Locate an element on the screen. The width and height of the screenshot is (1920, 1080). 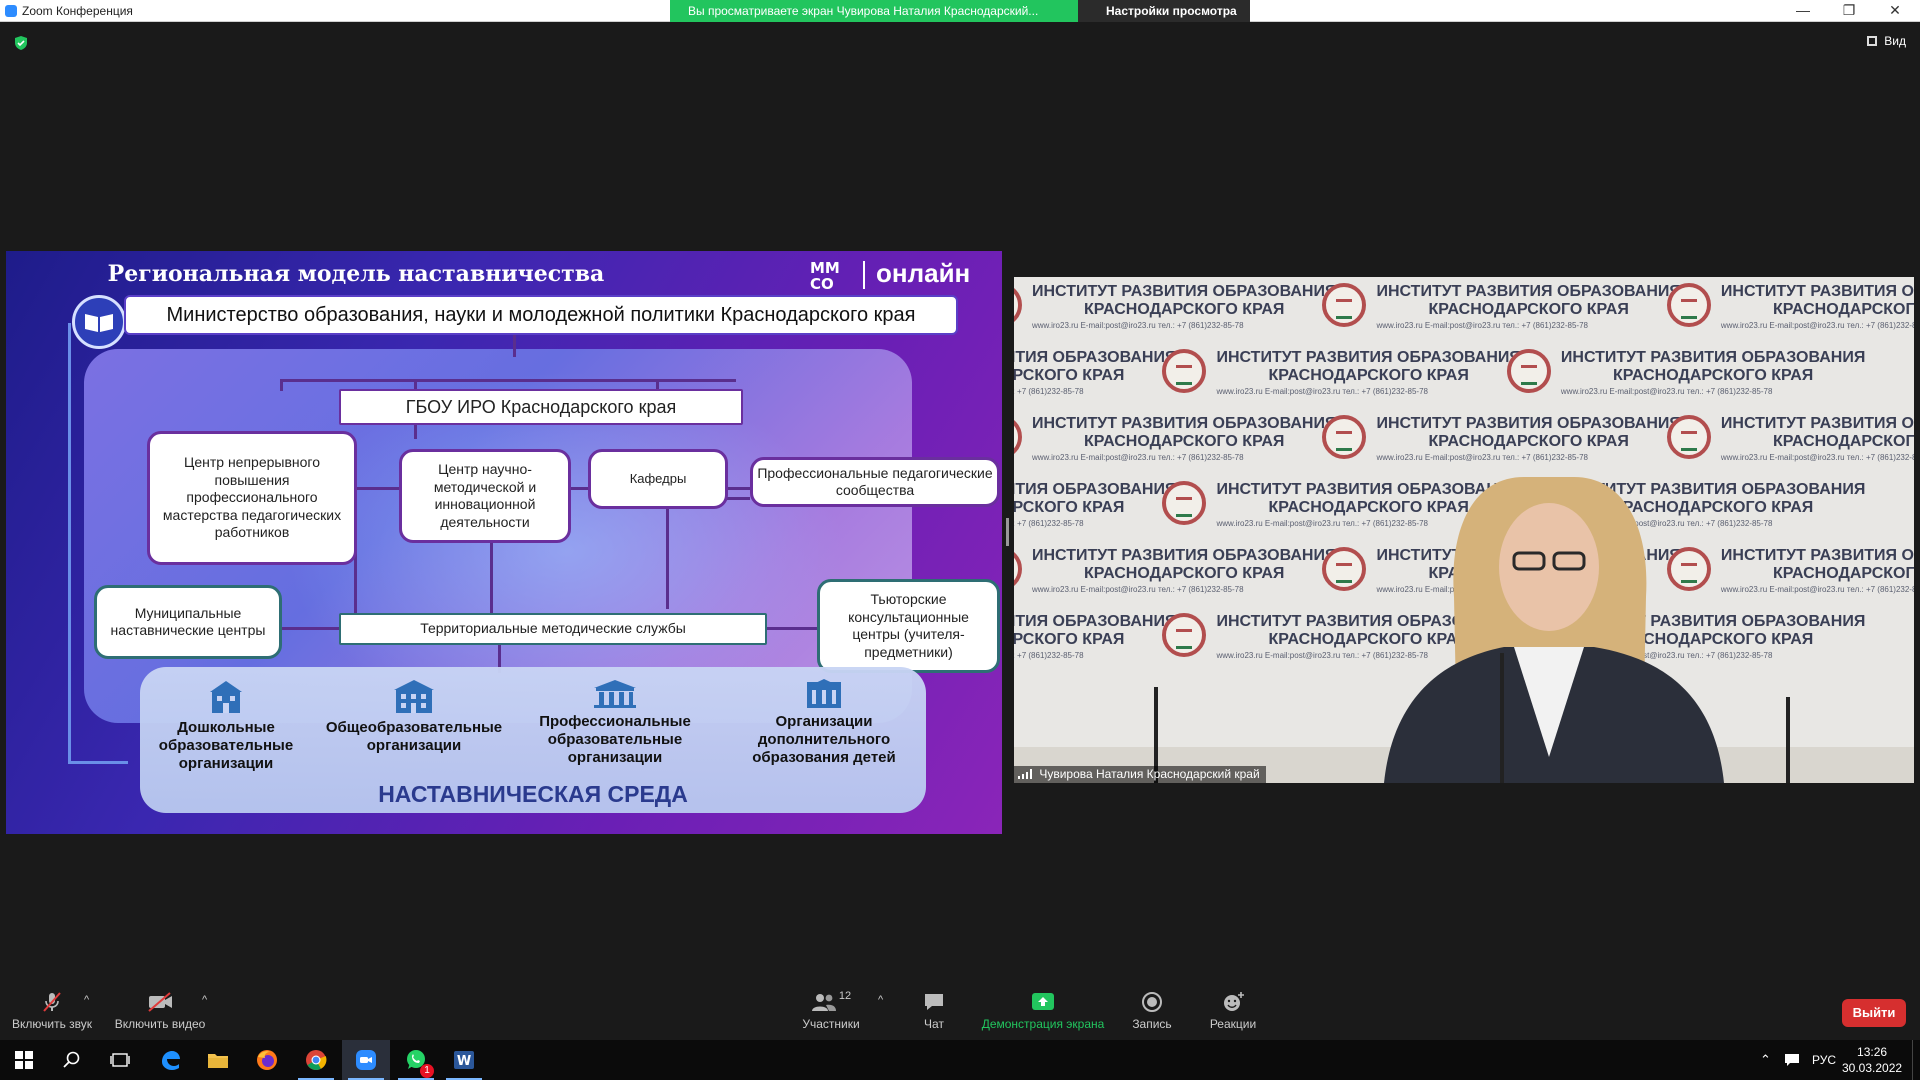
audio-options-caret: ^ is located at coordinates (86, 1000).